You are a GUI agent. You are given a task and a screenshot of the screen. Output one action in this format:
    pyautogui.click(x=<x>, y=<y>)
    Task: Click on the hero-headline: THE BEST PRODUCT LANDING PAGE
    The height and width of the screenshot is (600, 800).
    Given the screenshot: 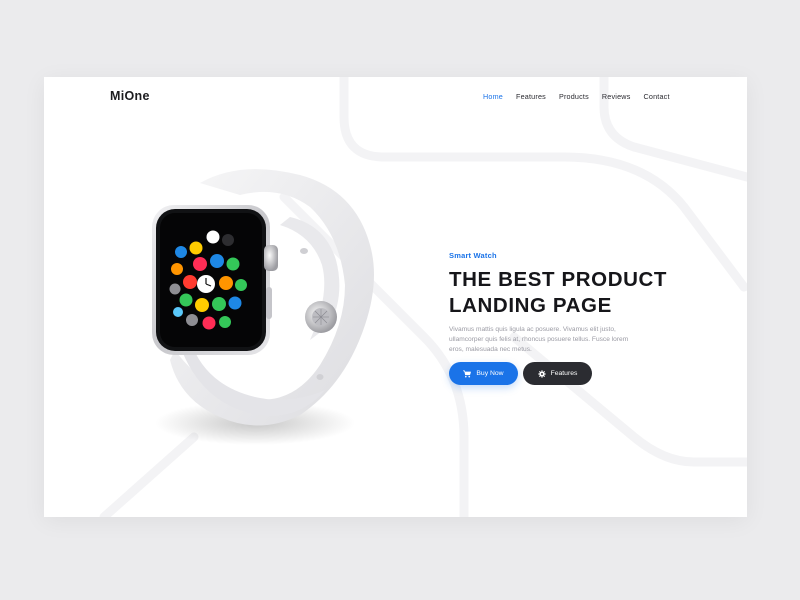 What is the action you would take?
    pyautogui.click(x=564, y=293)
    